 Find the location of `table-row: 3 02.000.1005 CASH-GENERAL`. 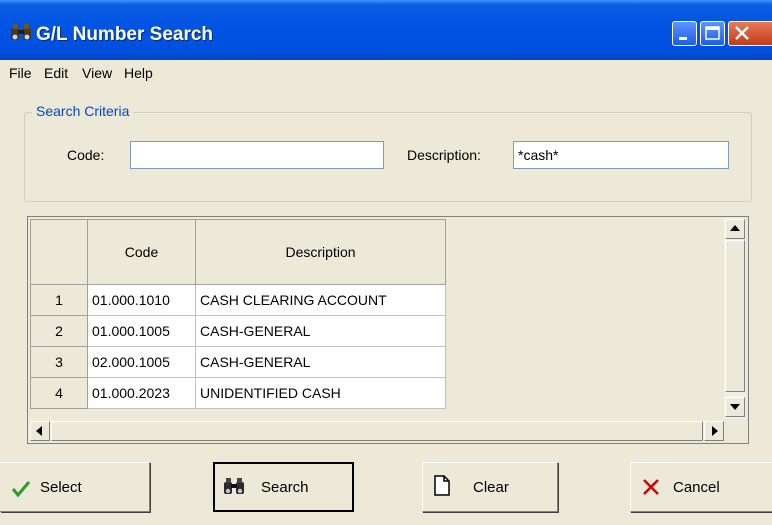

table-row: 3 02.000.1005 CASH-GENERAL is located at coordinates (238, 362).